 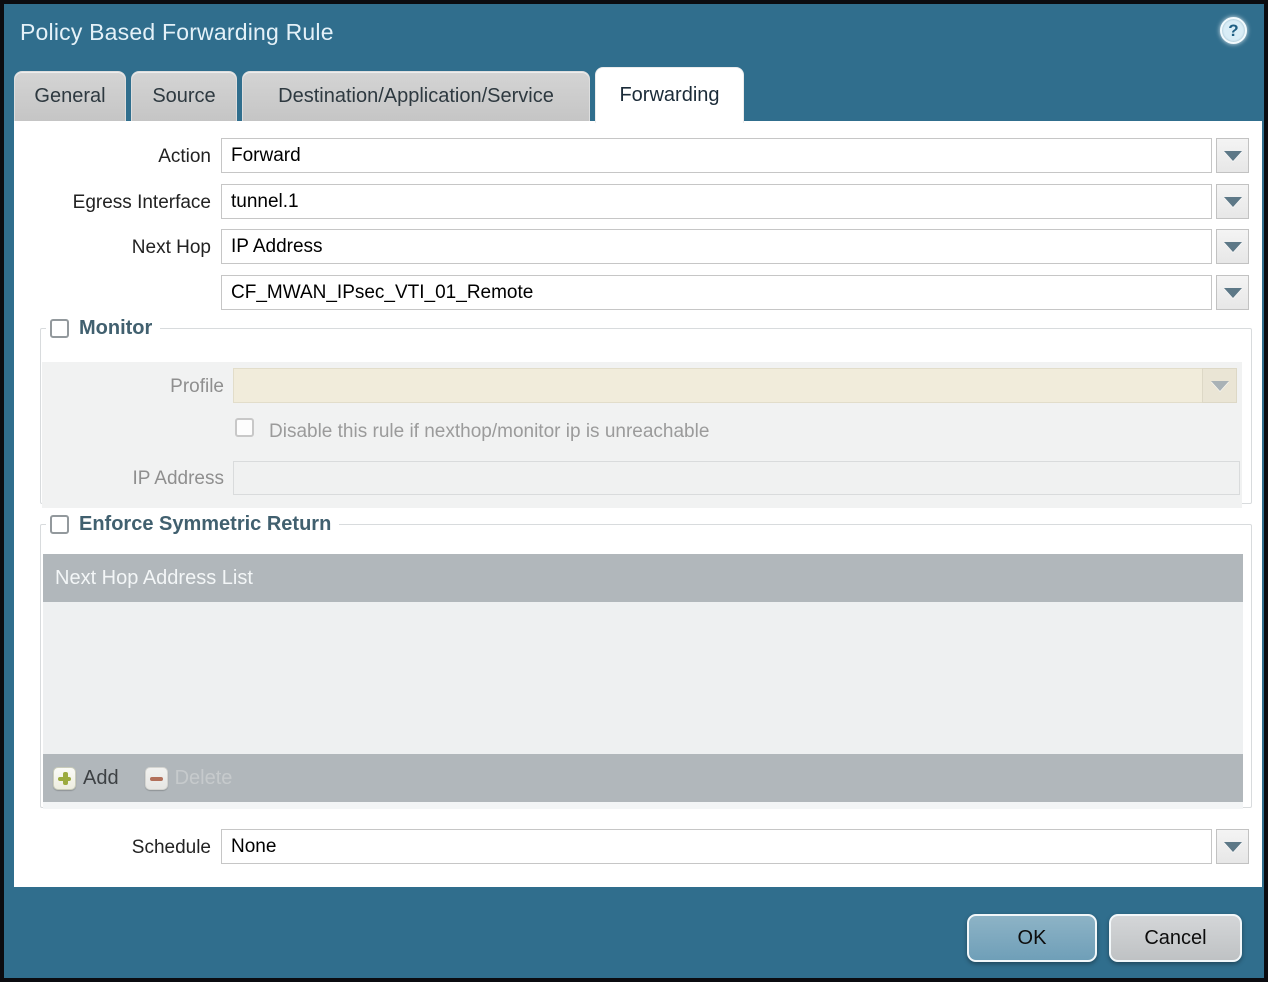 What do you see at coordinates (184, 156) in the screenshot?
I see `action-label: Action` at bounding box center [184, 156].